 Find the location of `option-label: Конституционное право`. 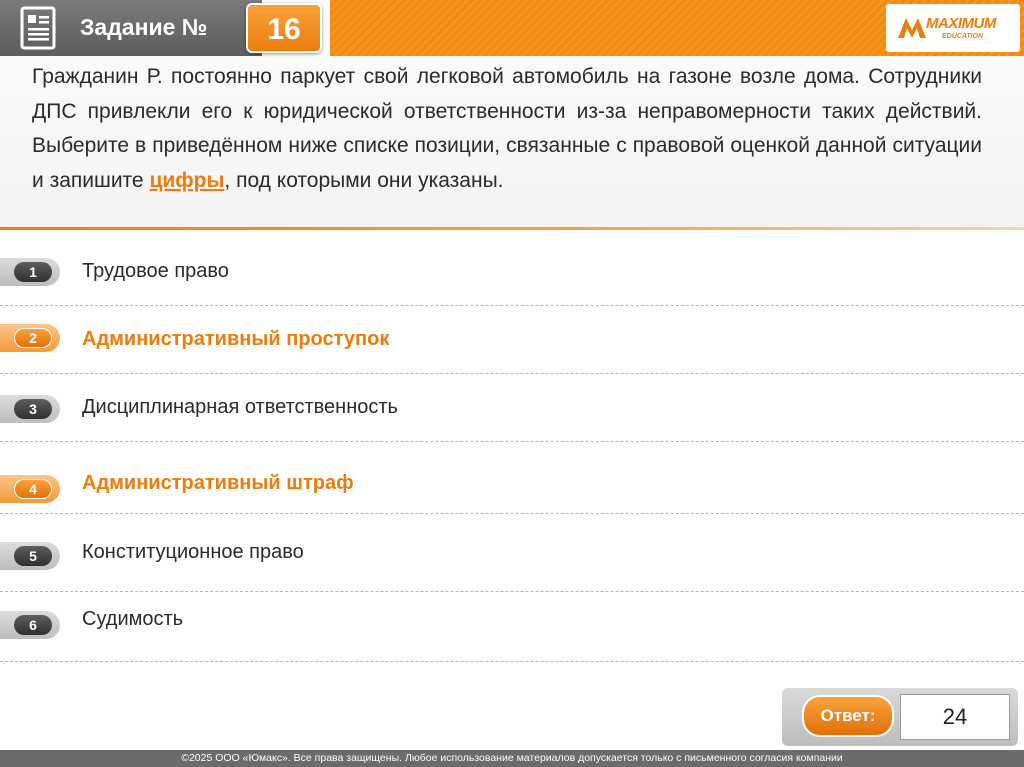

option-label: Конституционное право is located at coordinates (193, 552).